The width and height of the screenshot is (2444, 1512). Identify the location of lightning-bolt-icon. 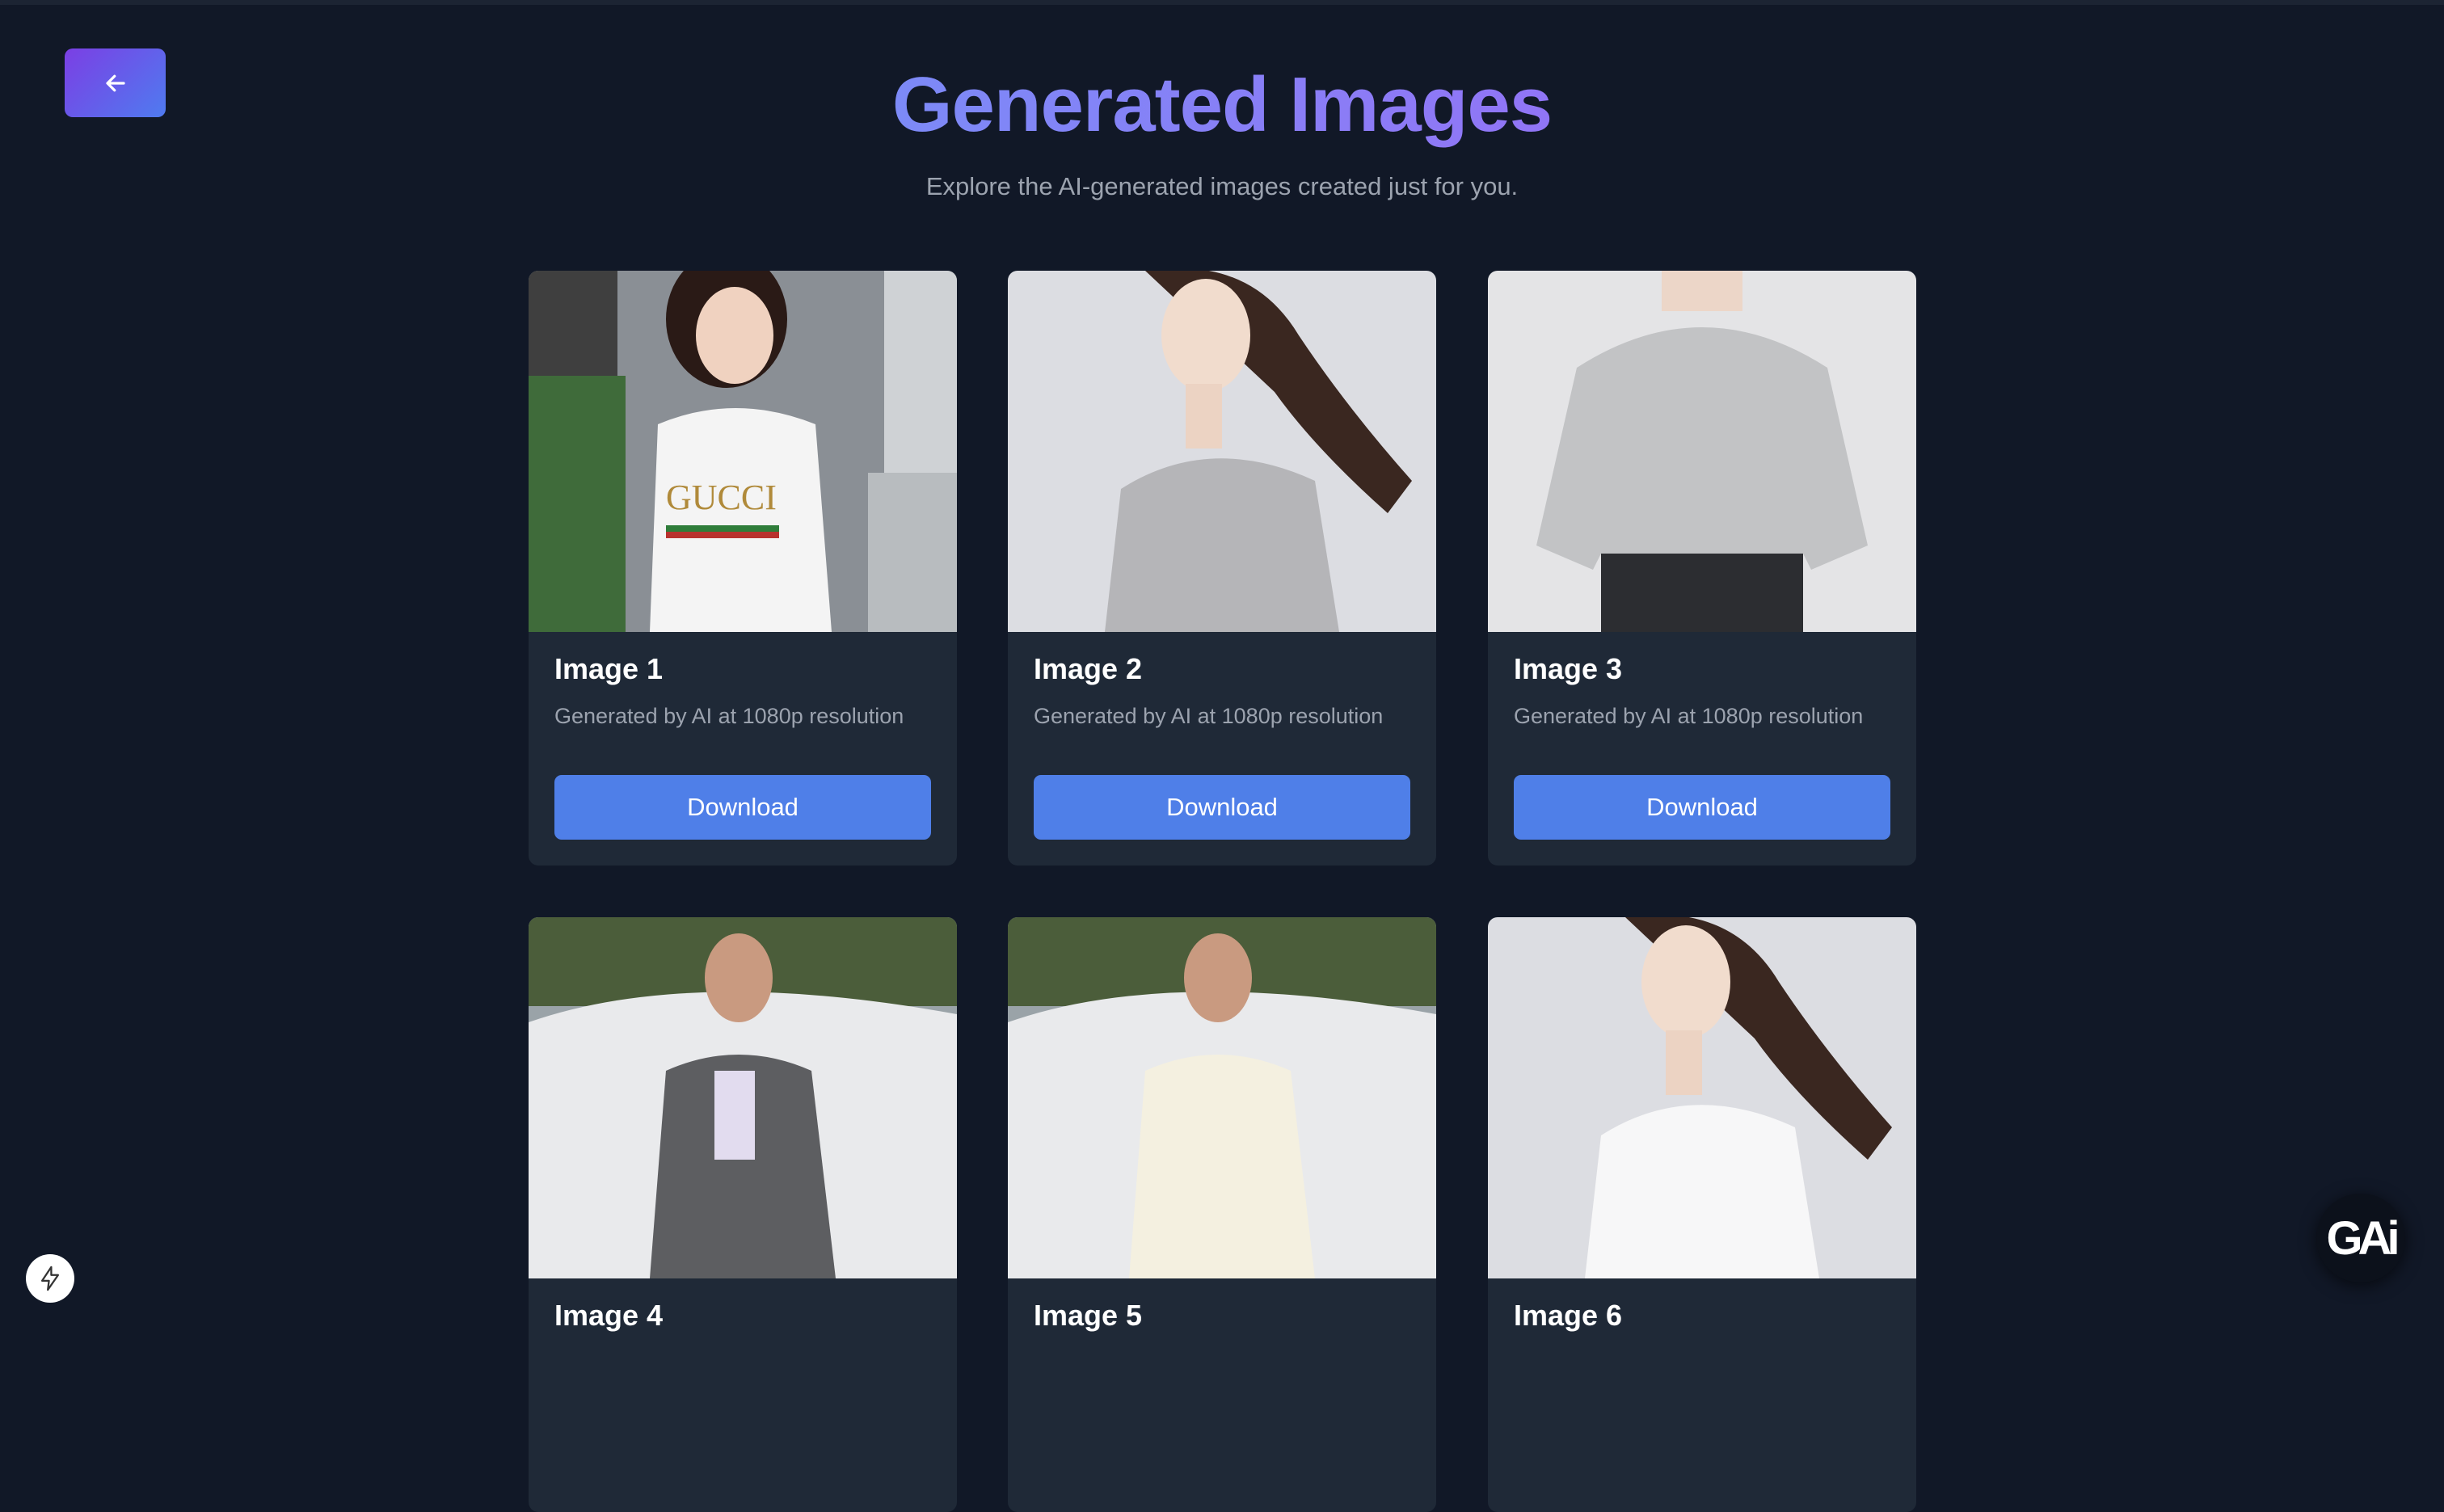
(50, 1278).